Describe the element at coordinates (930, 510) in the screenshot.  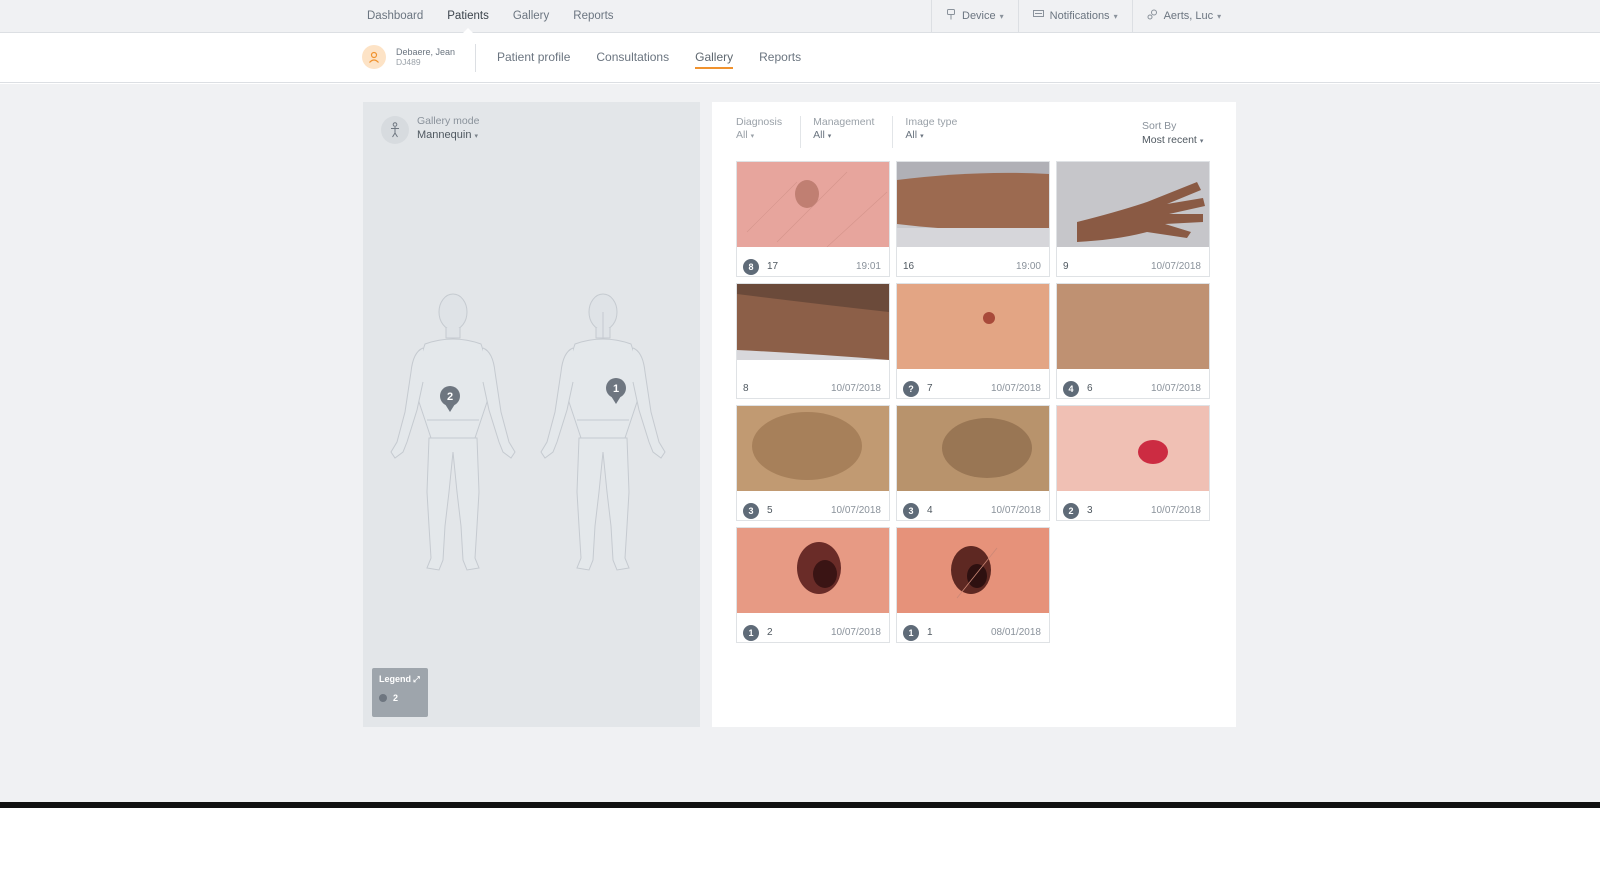
I see `image-number: 4` at that location.